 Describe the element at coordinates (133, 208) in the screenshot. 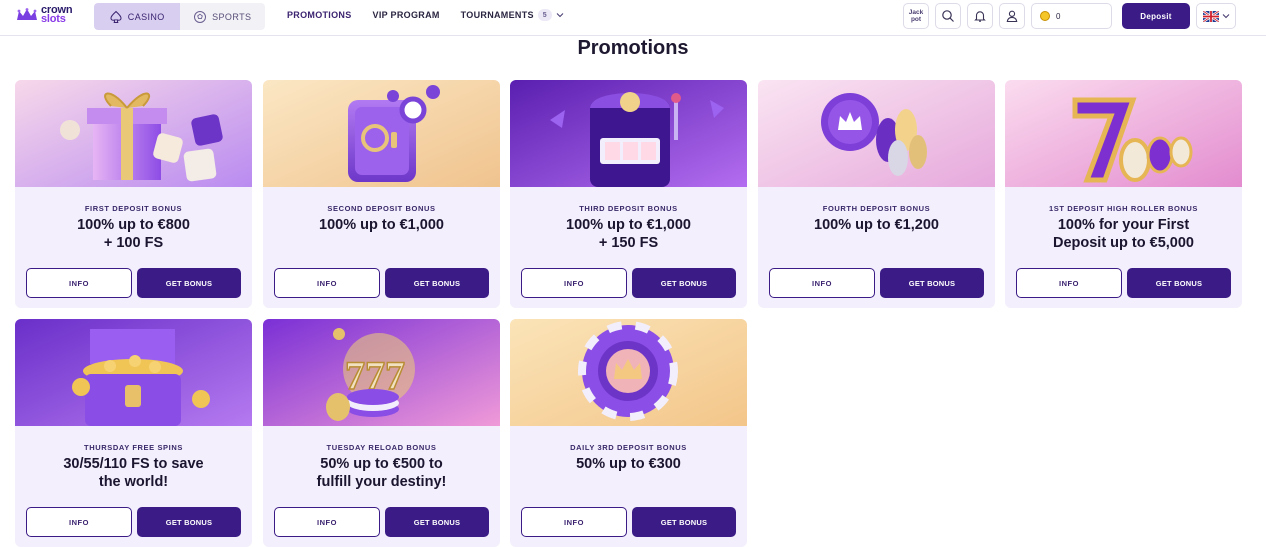

I see `promo-subtitle: First Deposit Bonus` at that location.